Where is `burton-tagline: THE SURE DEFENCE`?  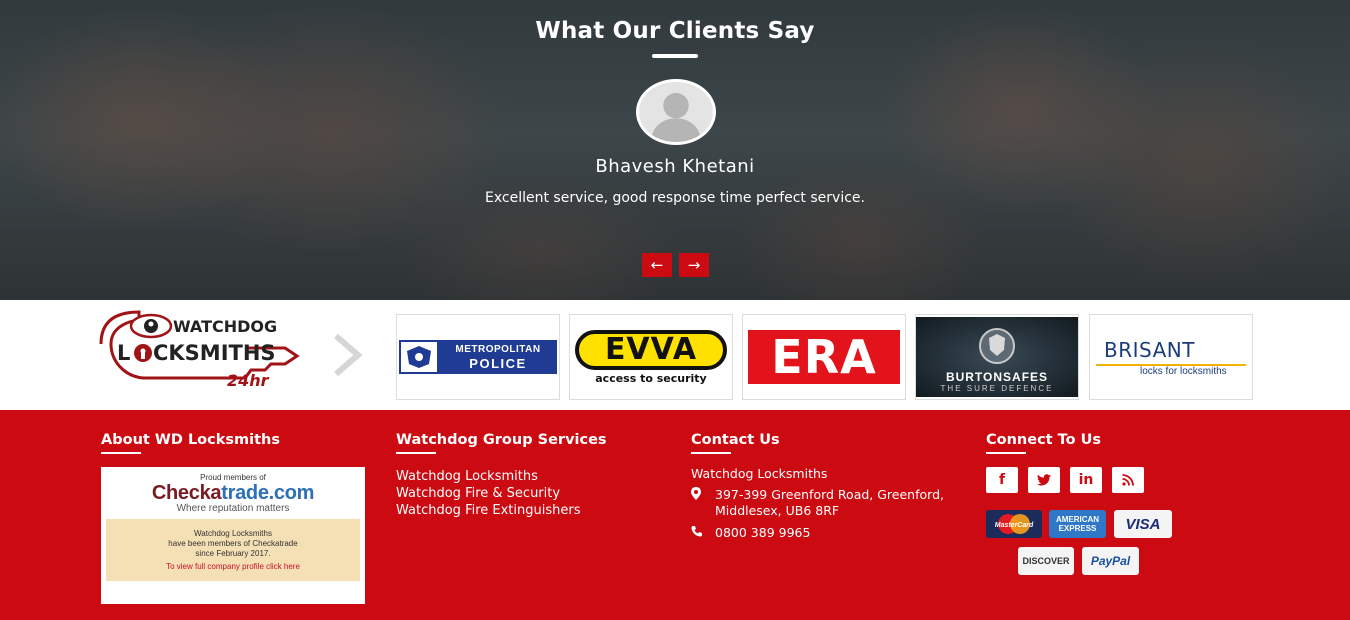 burton-tagline: THE SURE DEFENCE is located at coordinates (997, 388).